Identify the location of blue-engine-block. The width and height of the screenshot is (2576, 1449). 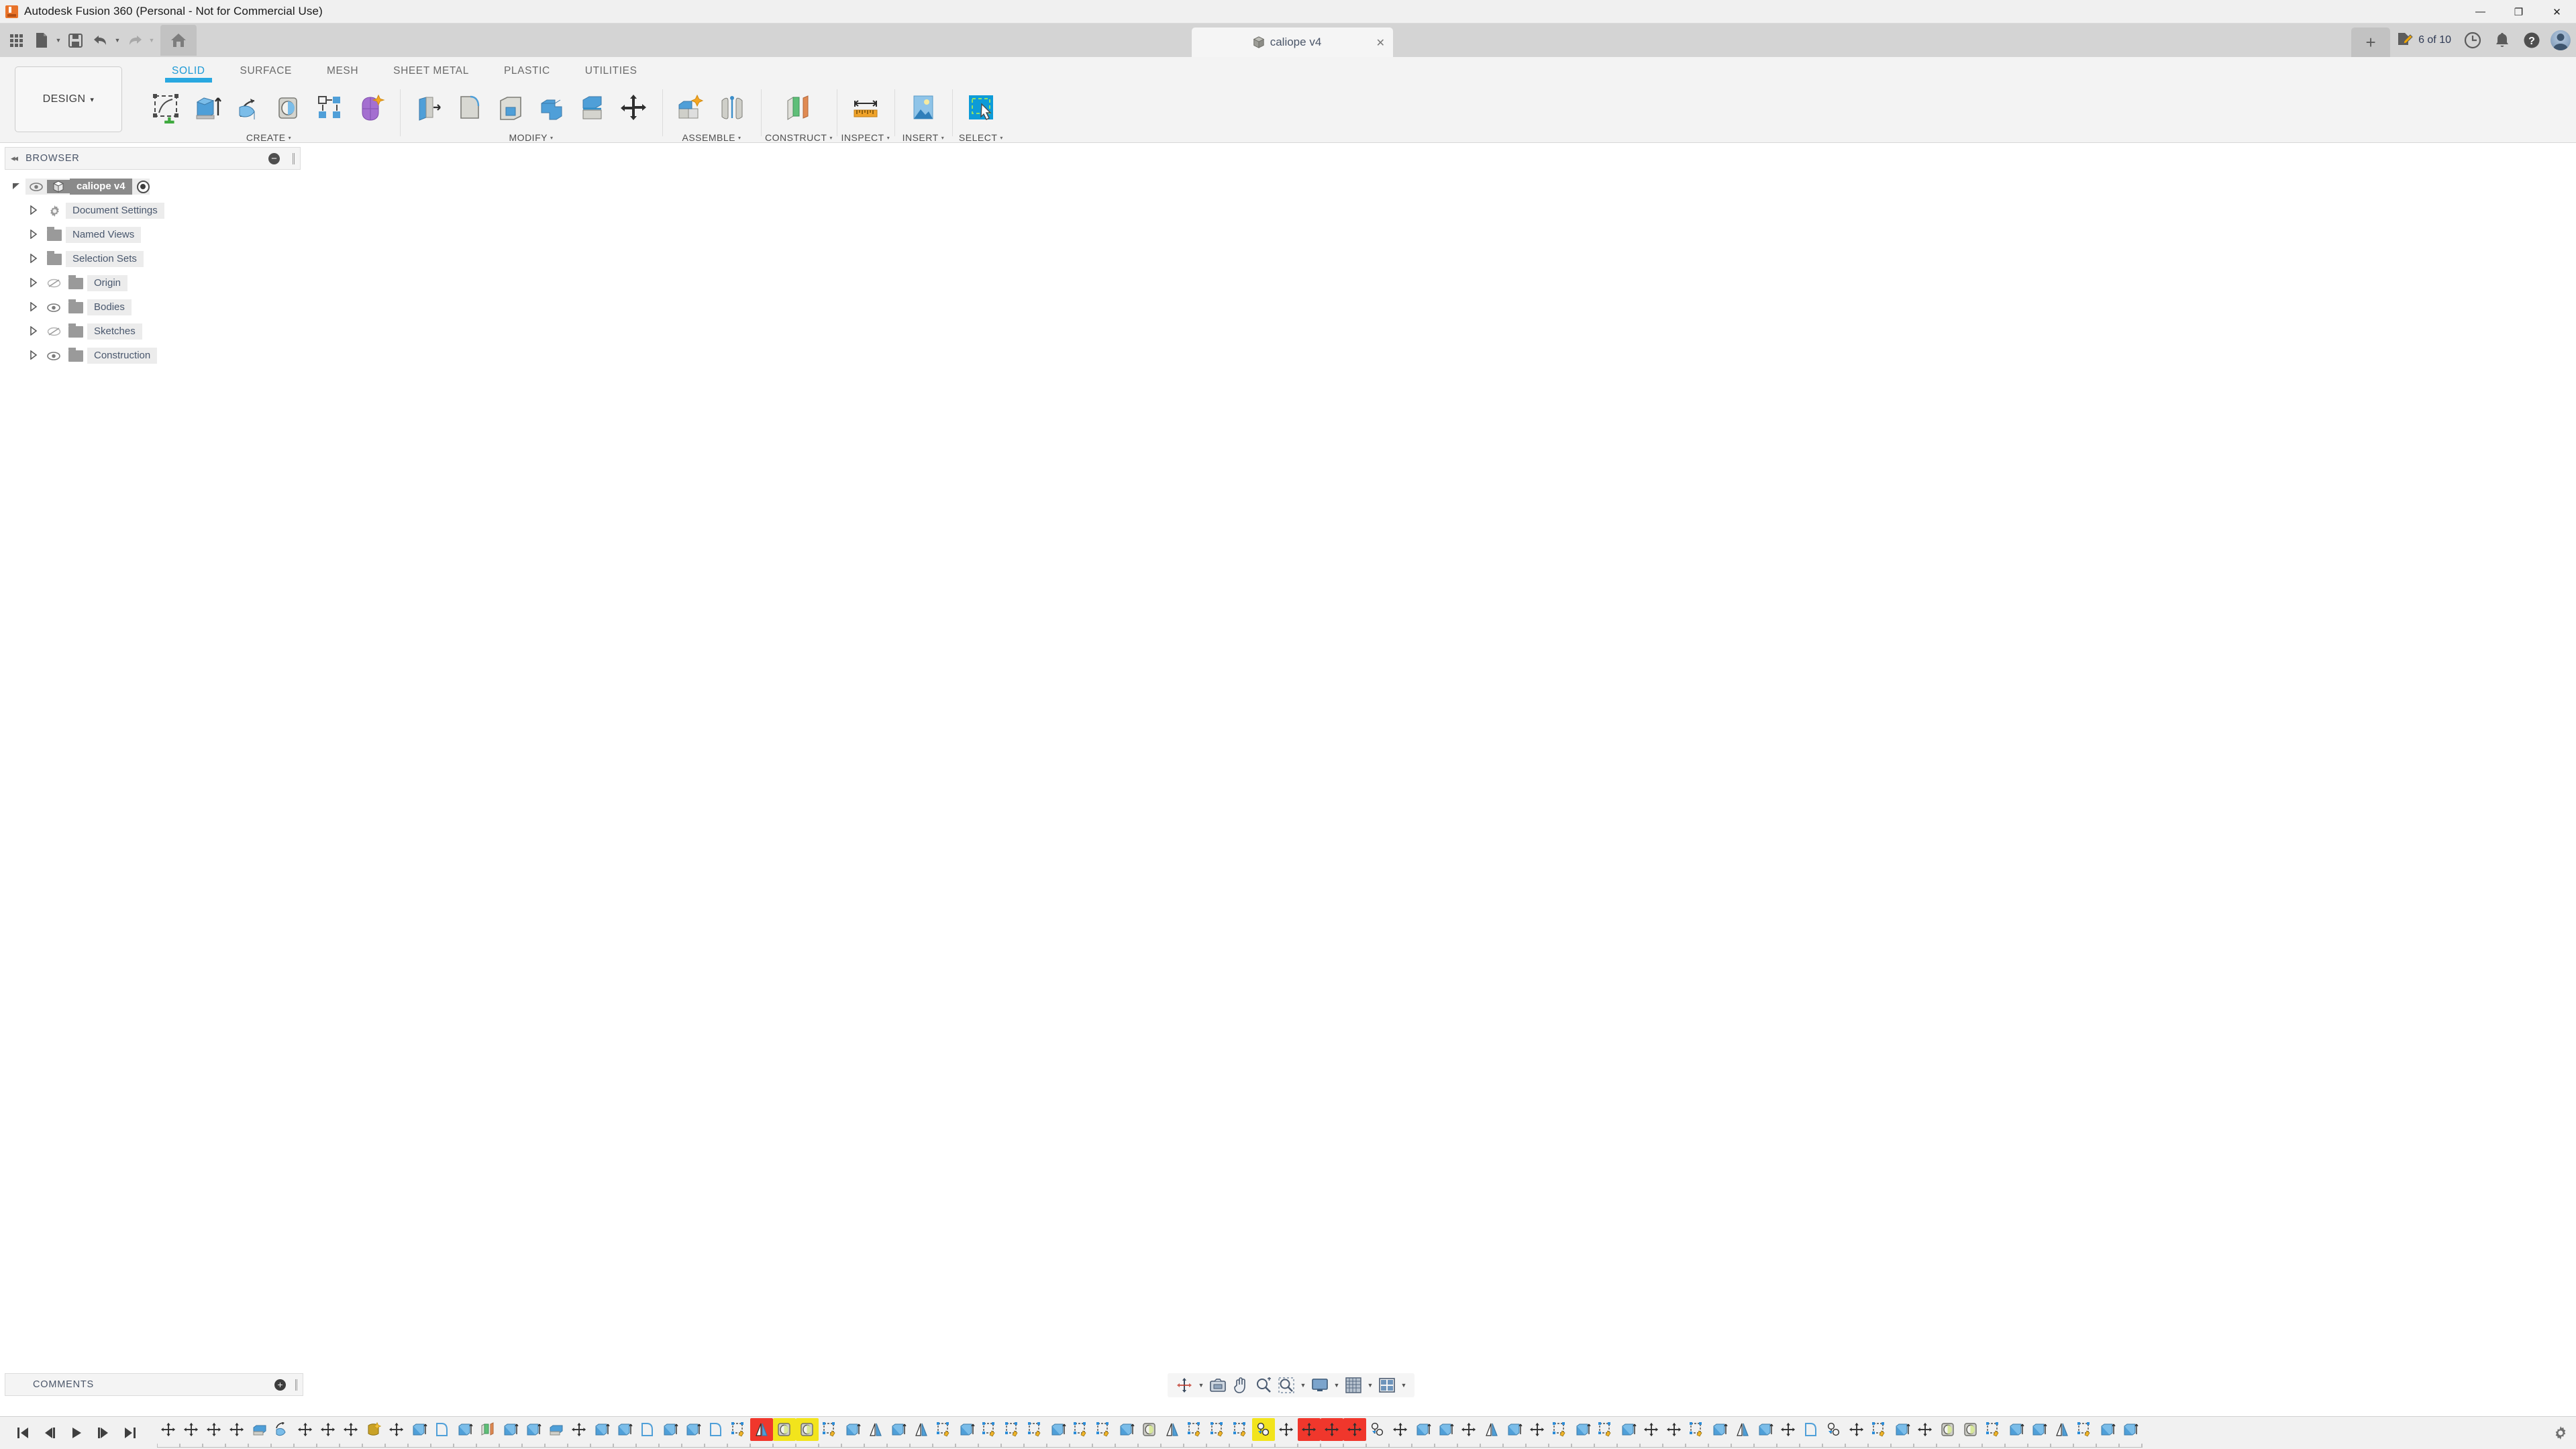
(1751, 1210).